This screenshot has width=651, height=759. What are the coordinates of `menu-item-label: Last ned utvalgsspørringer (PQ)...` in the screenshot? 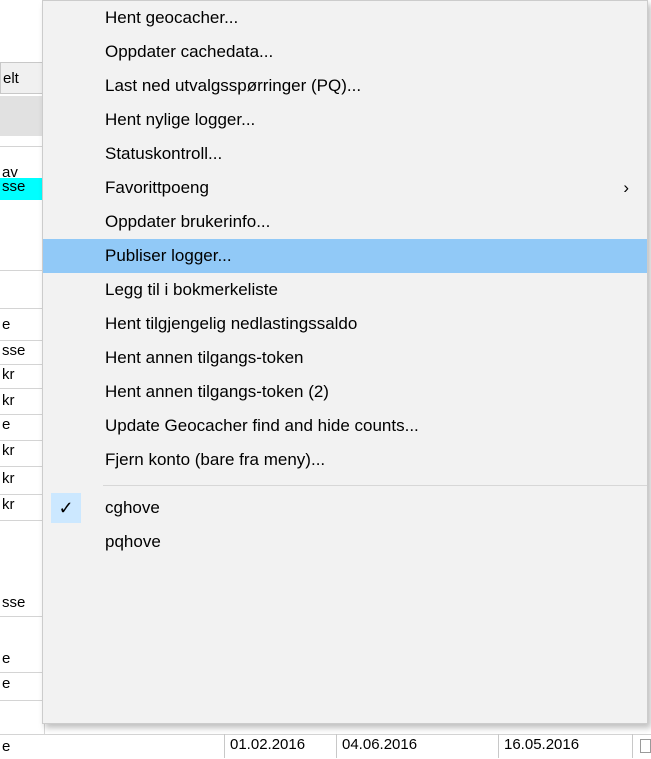 It's located at (233, 85).